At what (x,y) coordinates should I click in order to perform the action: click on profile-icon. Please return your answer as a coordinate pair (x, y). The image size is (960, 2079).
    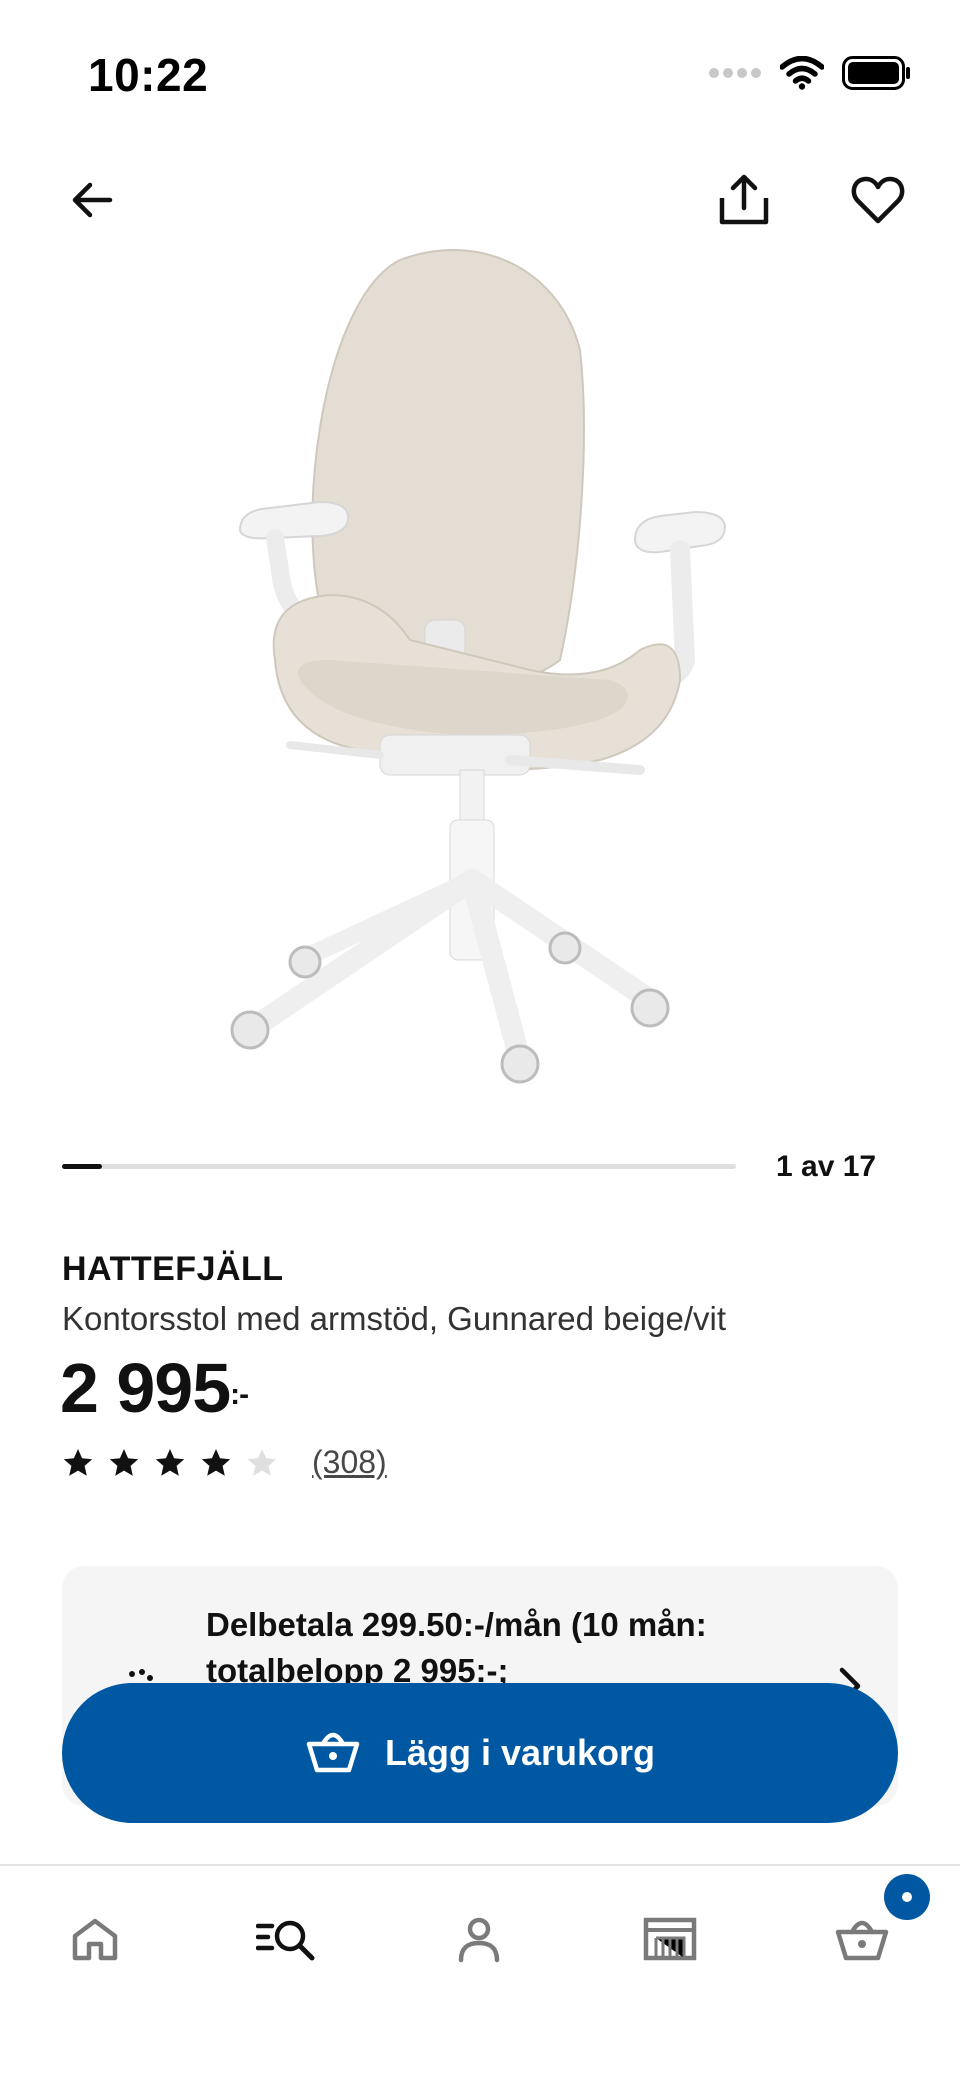
    Looking at the image, I should click on (479, 1941).